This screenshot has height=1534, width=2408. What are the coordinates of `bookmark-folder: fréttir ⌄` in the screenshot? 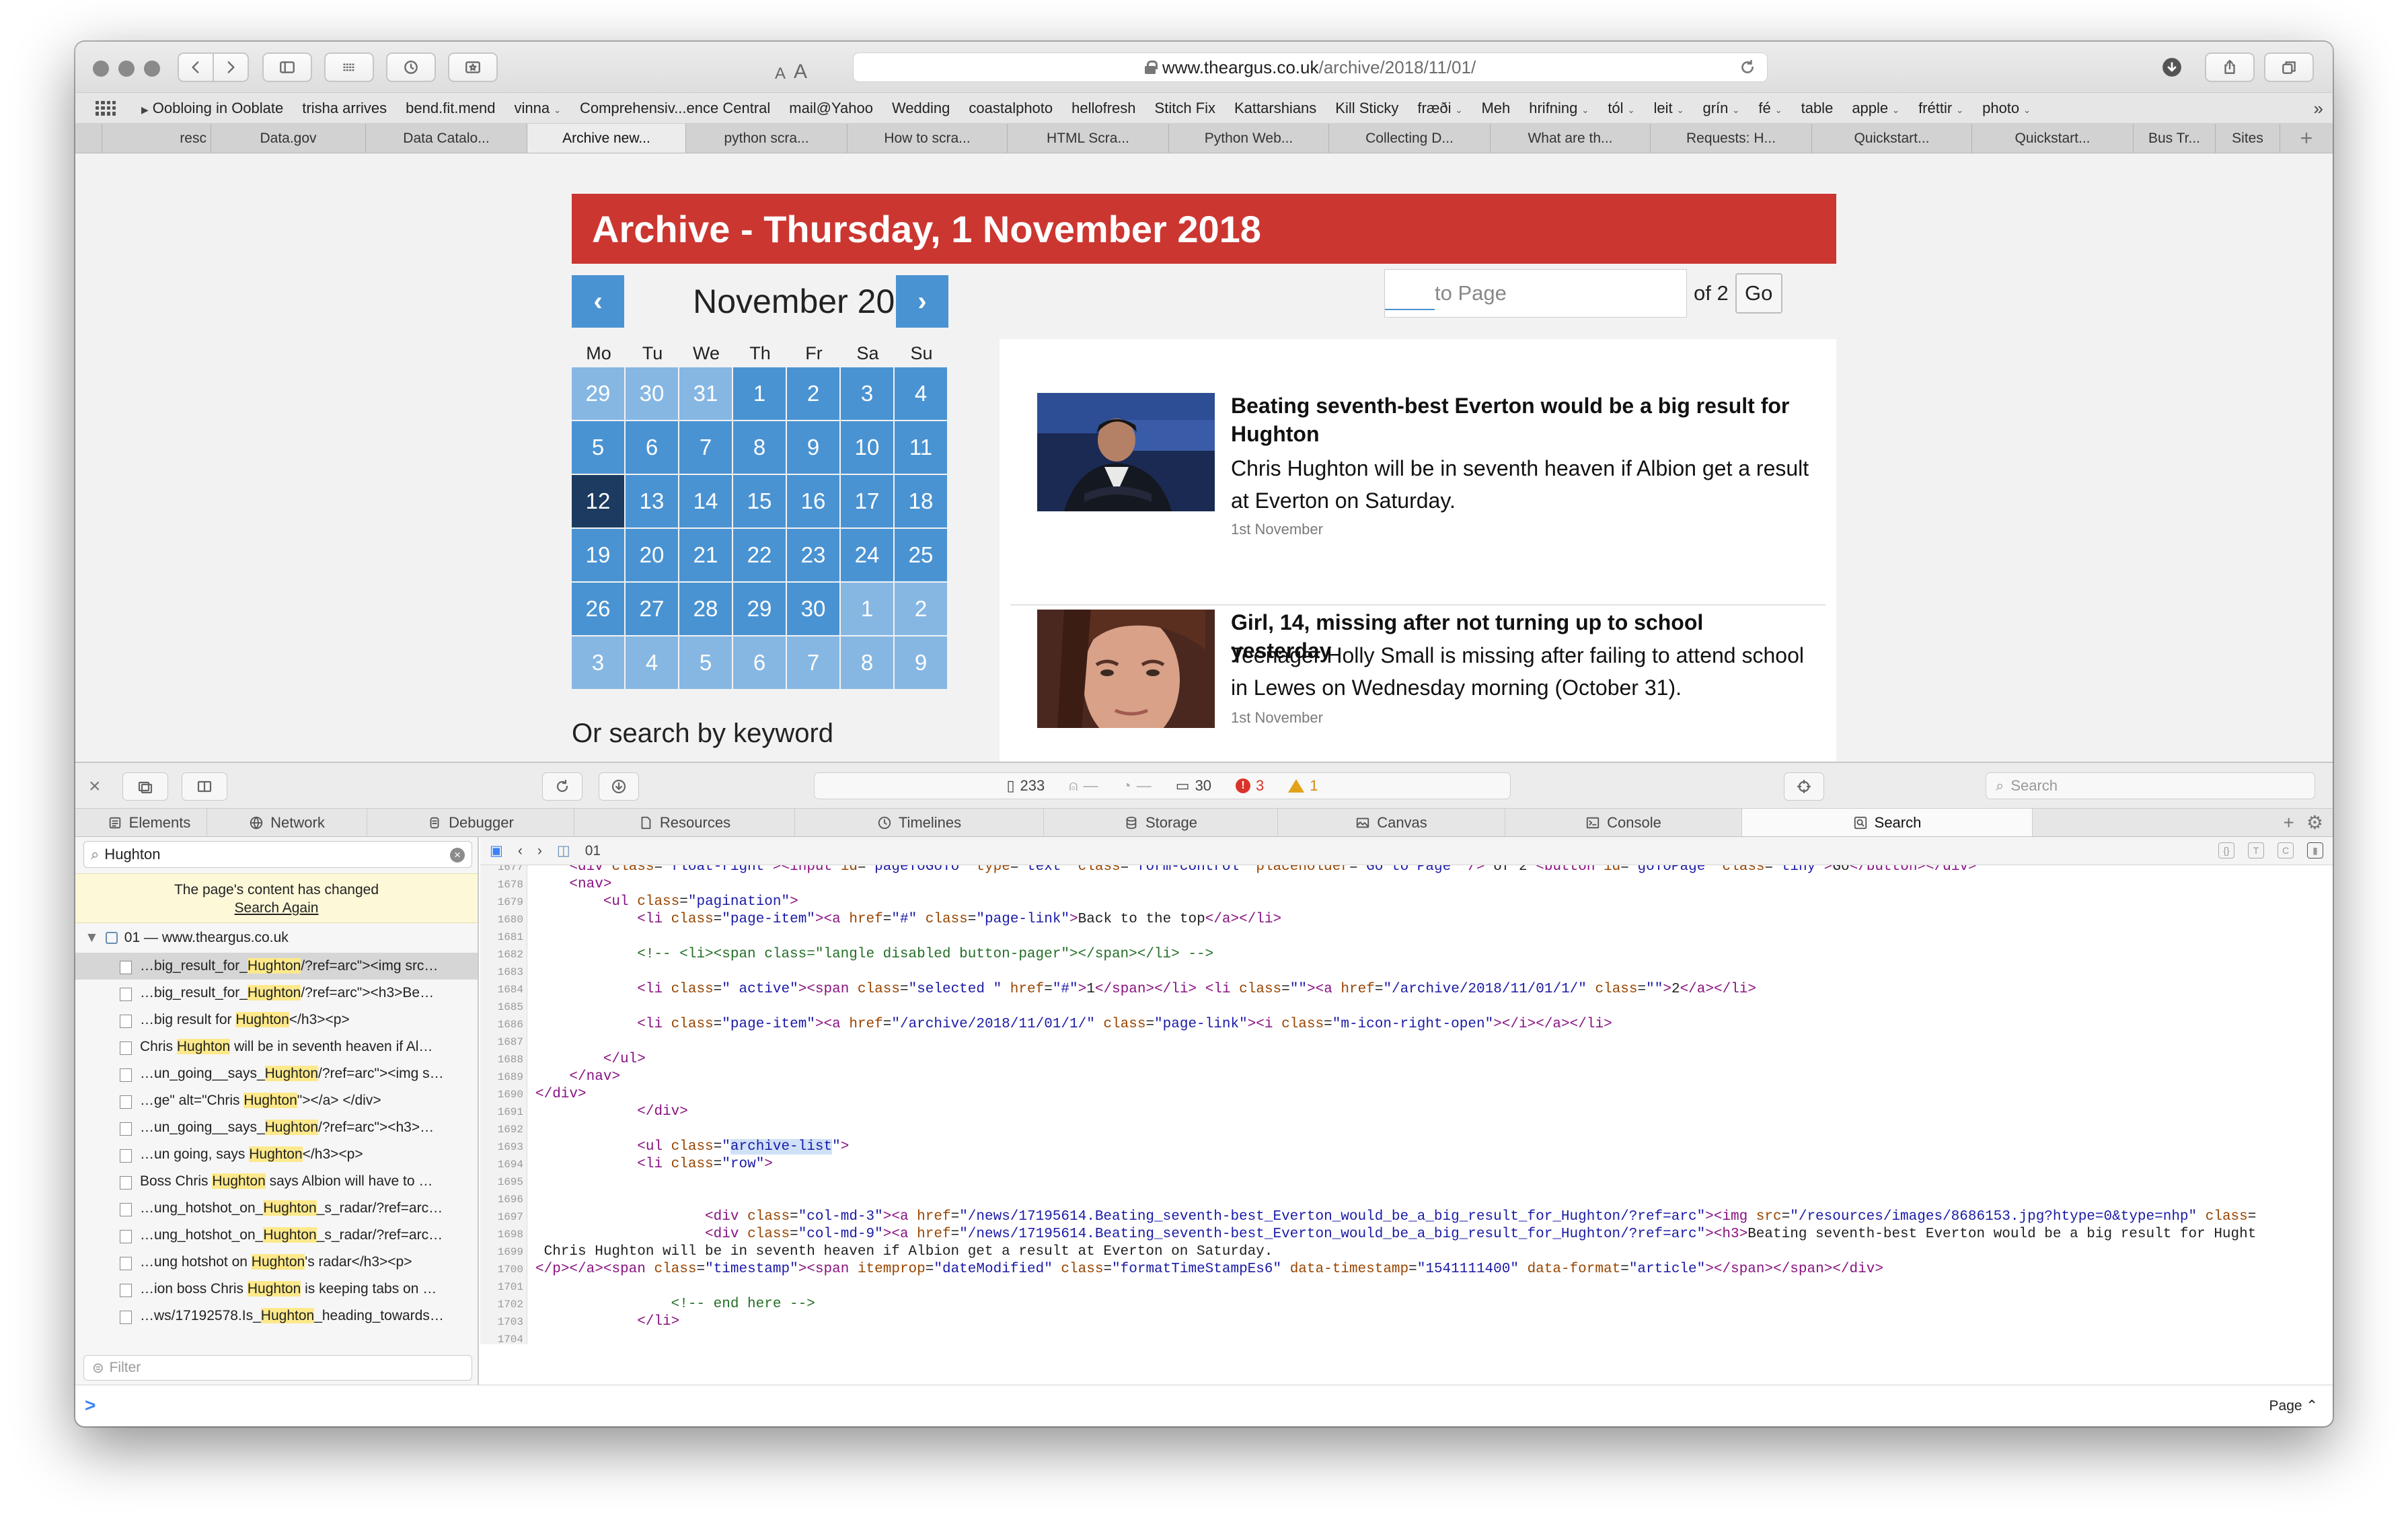 It's located at (1941, 108).